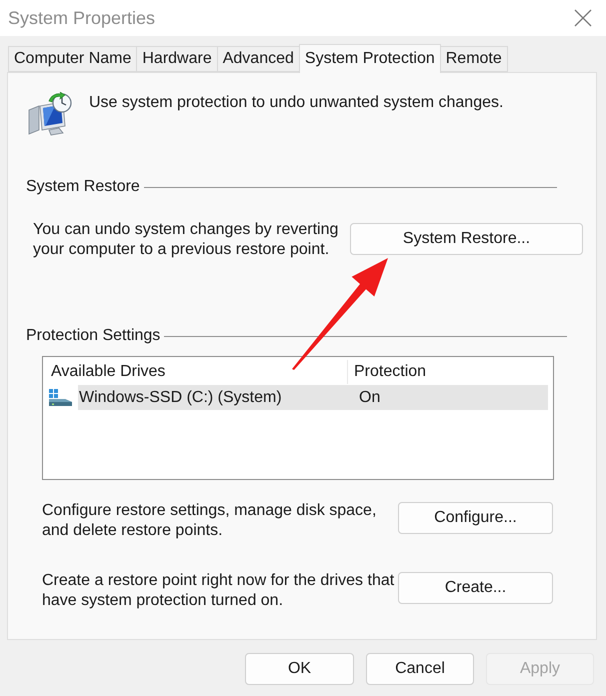  What do you see at coordinates (258, 59) in the screenshot?
I see `tab: Advanced` at bounding box center [258, 59].